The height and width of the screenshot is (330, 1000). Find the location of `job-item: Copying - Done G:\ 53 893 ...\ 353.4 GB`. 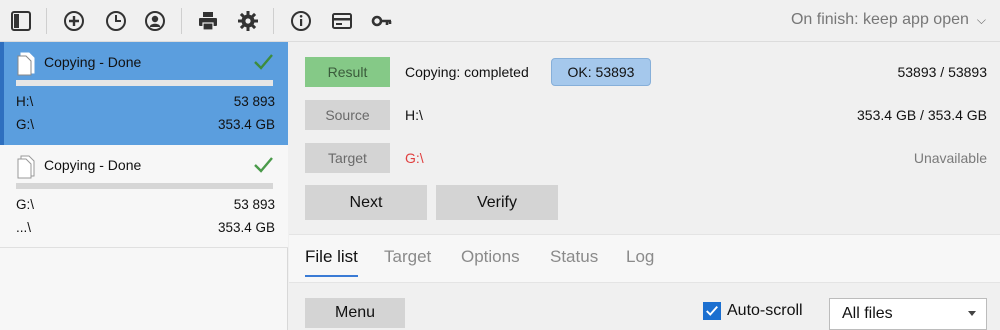

job-item: Copying - Done G:\ 53 893 ...\ 353.4 GB is located at coordinates (144, 196).